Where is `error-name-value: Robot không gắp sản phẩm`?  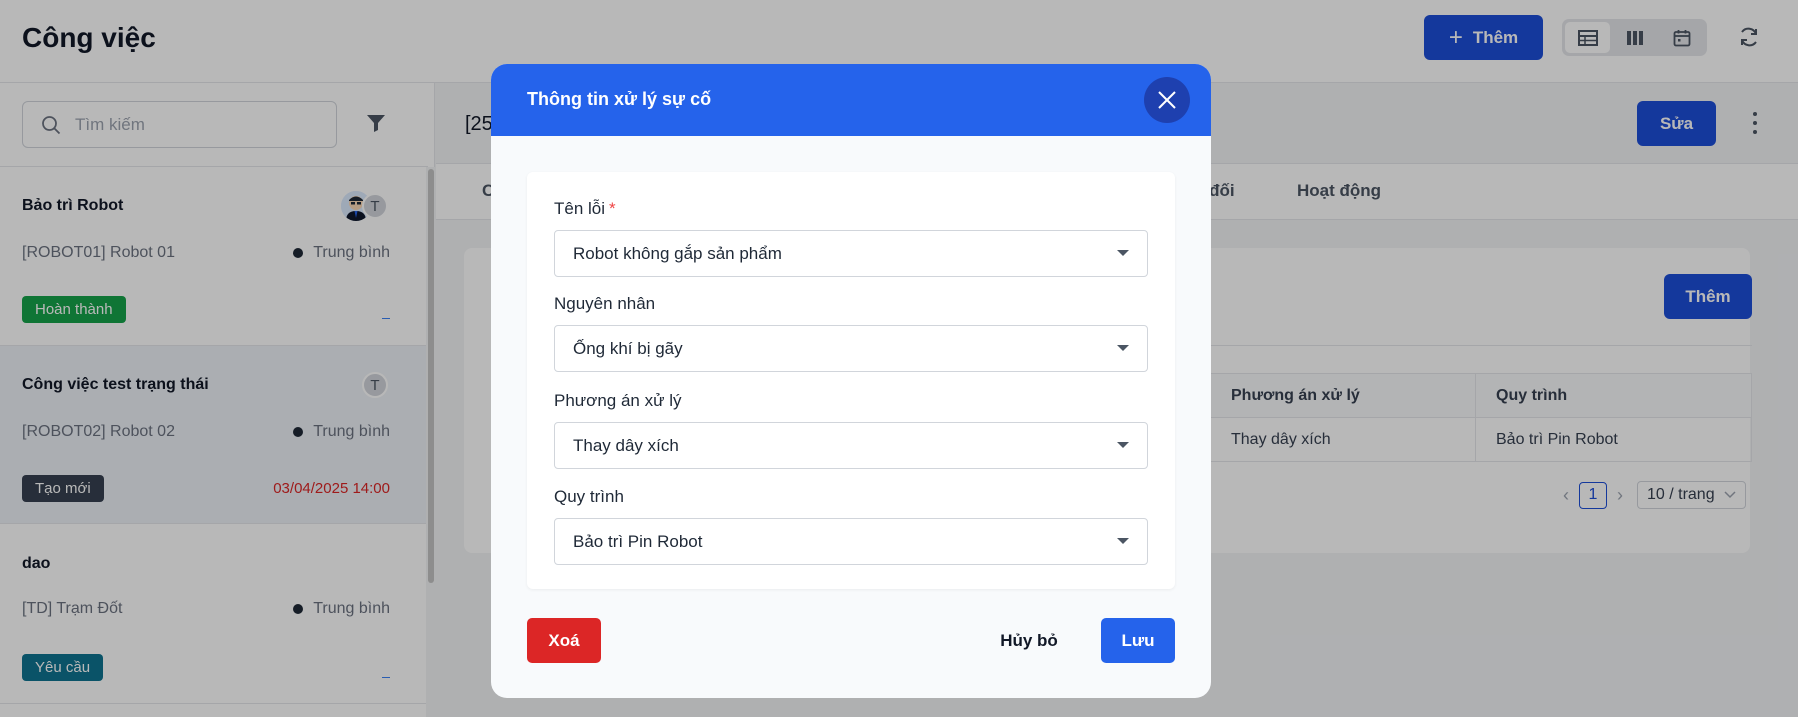 error-name-value: Robot không gắp sản phẩm is located at coordinates (677, 253).